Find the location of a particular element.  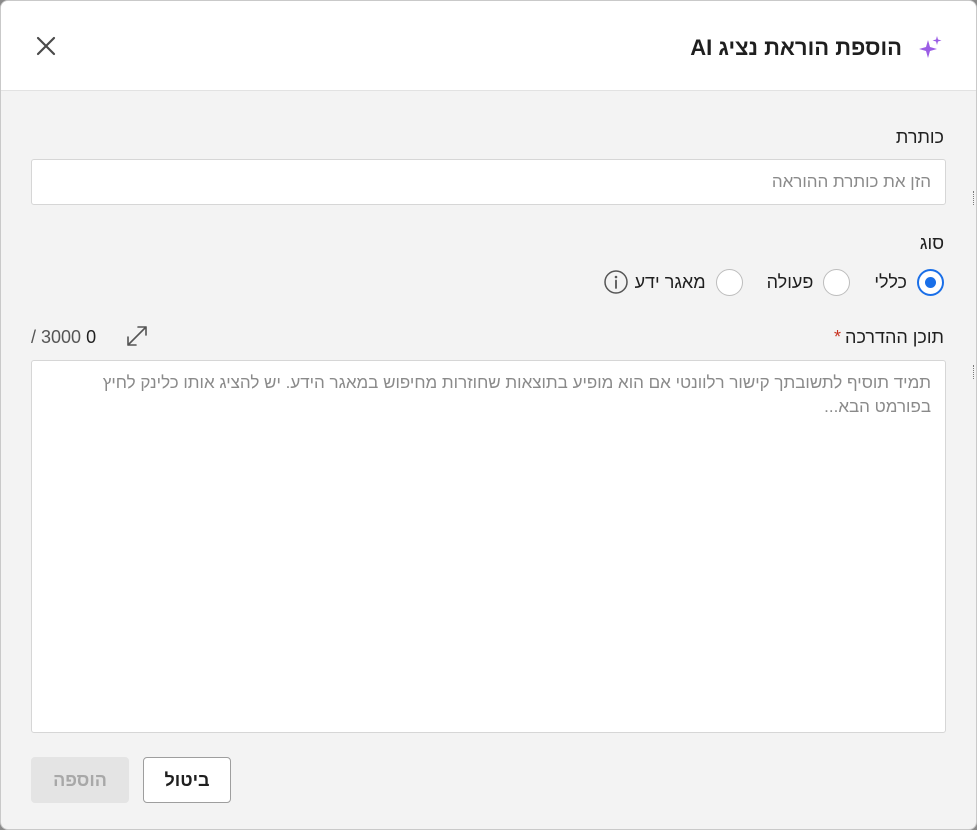

radio-knowledge-base is located at coordinates (729, 282).